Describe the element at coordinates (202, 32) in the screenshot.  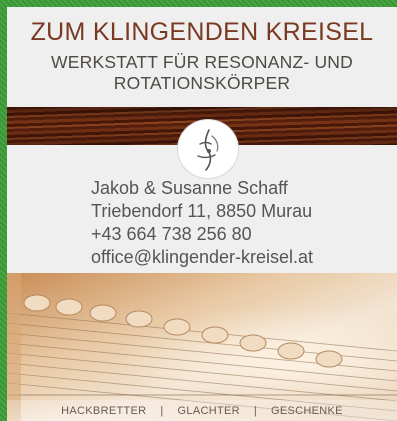
I see `page-title: ZUM KLINGENDEN KREISEL` at that location.